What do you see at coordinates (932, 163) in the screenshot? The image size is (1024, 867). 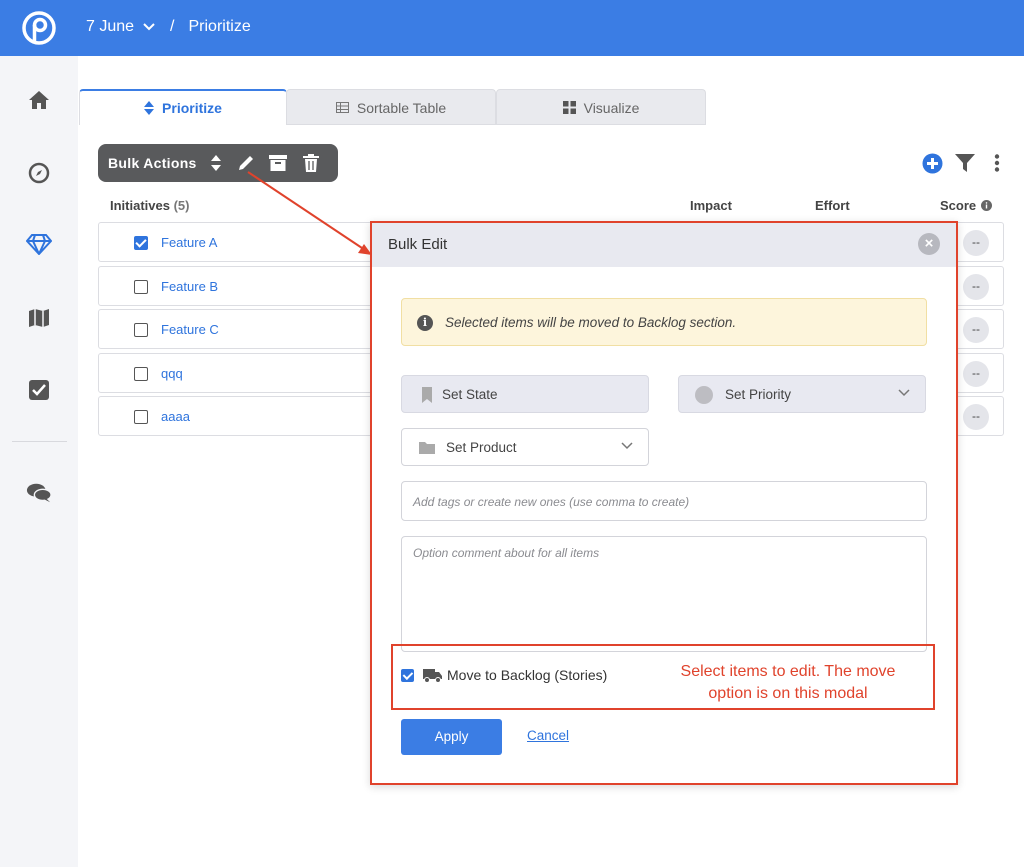 I see `add-icon` at bounding box center [932, 163].